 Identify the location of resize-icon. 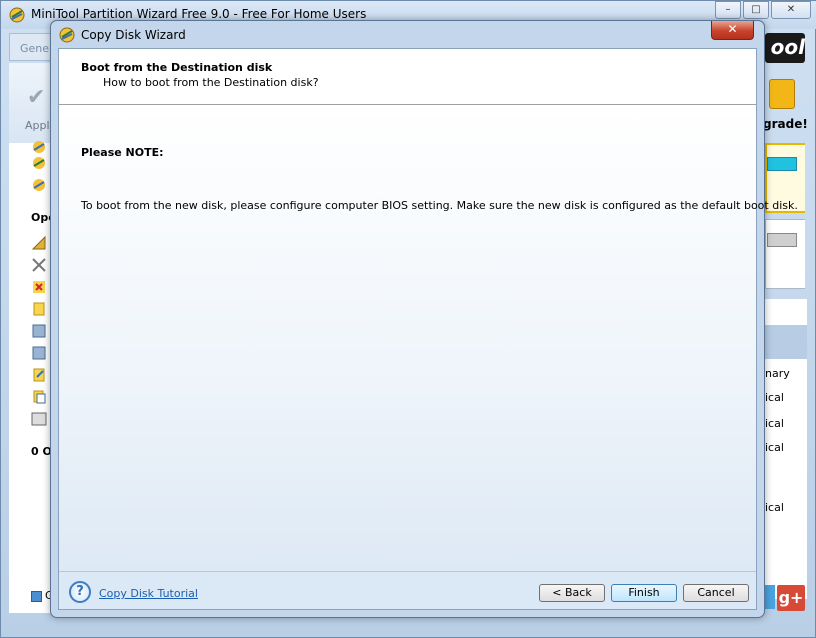
(39, 243).